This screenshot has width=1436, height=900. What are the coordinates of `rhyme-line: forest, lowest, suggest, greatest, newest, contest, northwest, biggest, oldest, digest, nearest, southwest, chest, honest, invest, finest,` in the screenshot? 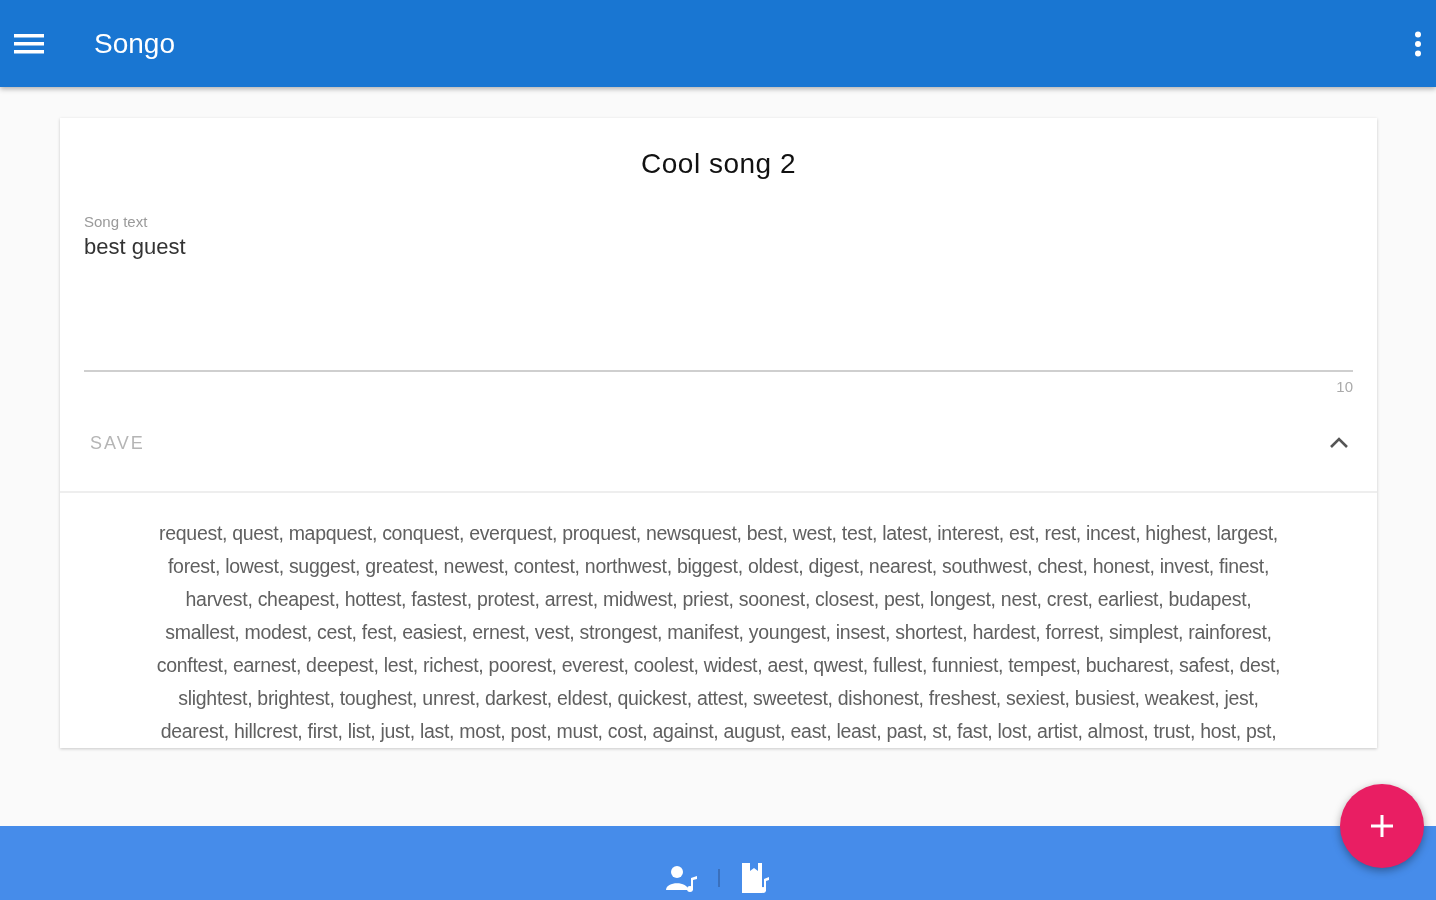 It's located at (718, 566).